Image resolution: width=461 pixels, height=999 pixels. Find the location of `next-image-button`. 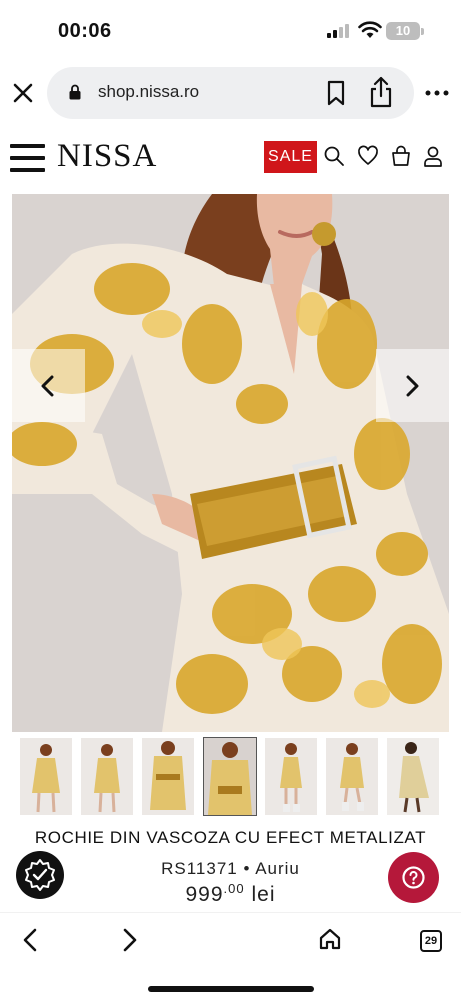

next-image-button is located at coordinates (412, 385).